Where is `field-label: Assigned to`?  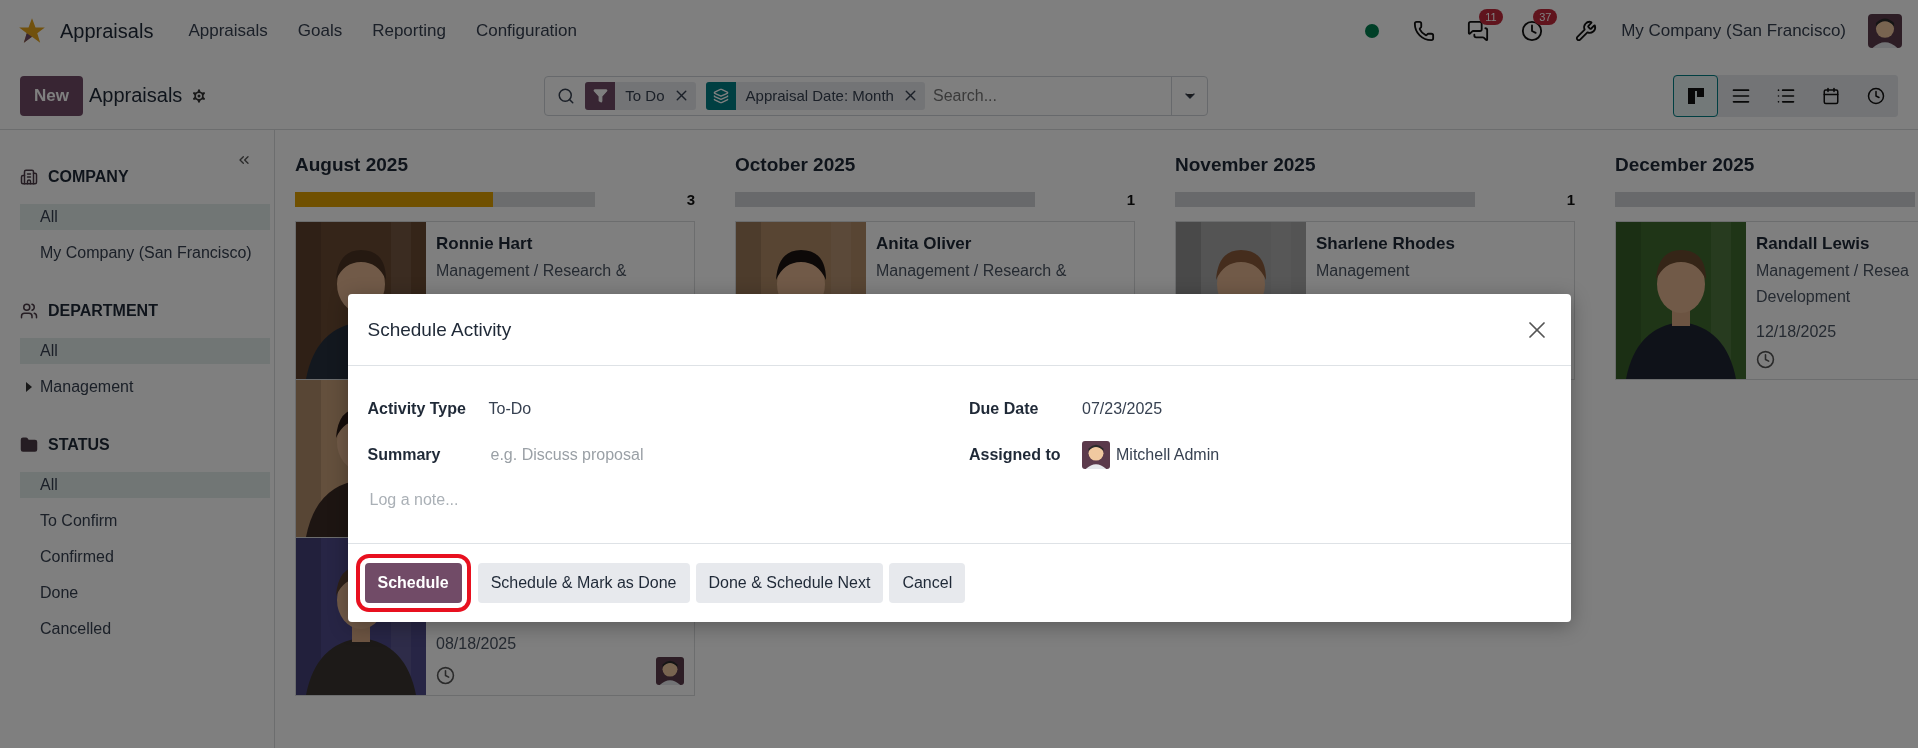
field-label: Assigned to is located at coordinates (1015, 455).